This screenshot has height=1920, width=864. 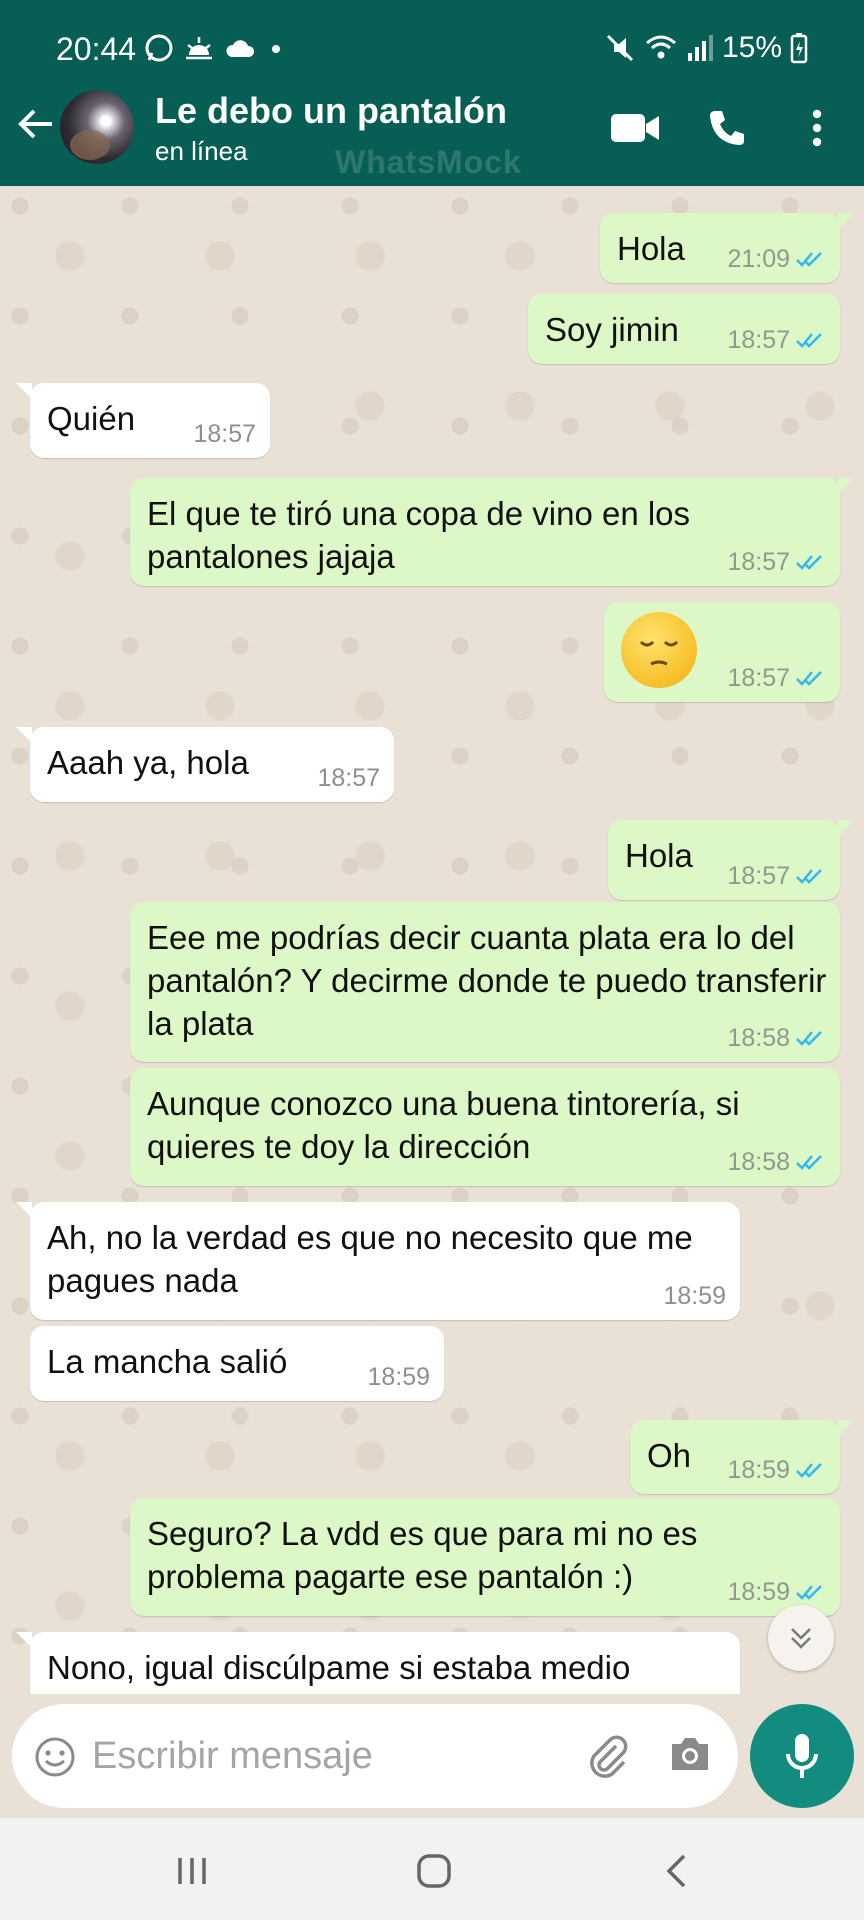 I want to click on watermark: WhatsMock, so click(x=428, y=162).